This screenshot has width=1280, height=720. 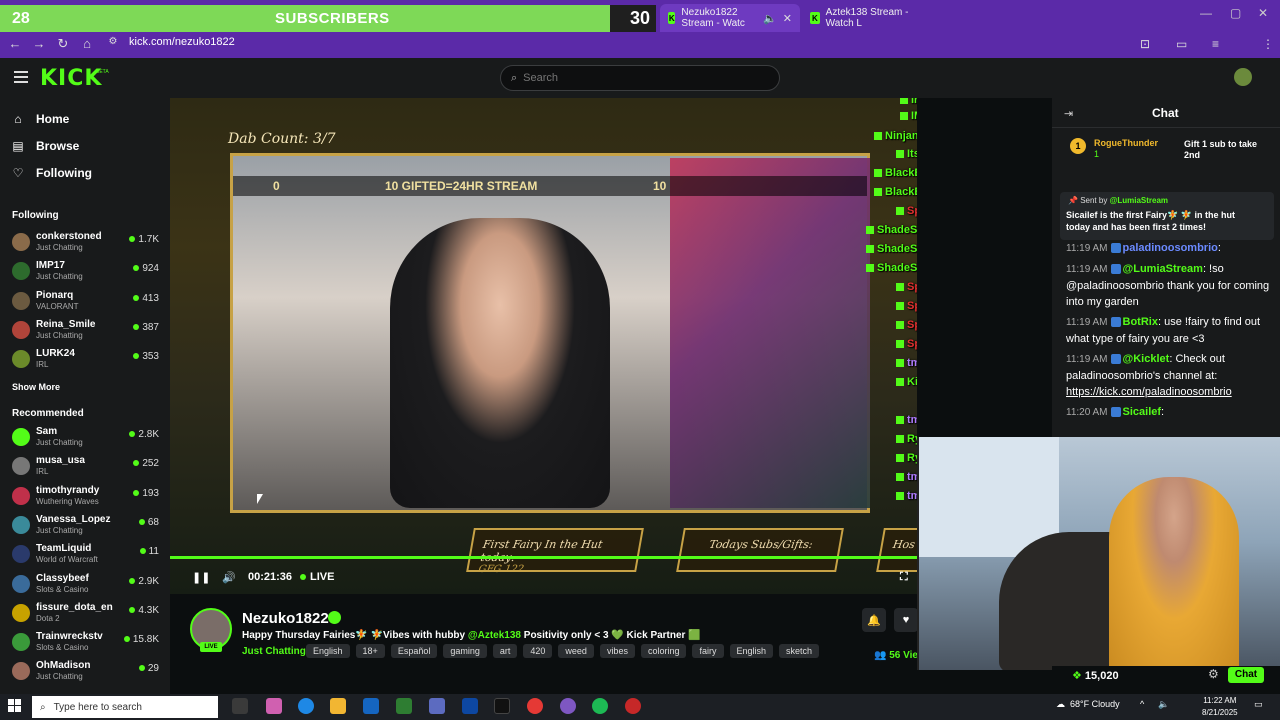 I want to click on volume-tray-icon: 🔈, so click(x=1163, y=704).